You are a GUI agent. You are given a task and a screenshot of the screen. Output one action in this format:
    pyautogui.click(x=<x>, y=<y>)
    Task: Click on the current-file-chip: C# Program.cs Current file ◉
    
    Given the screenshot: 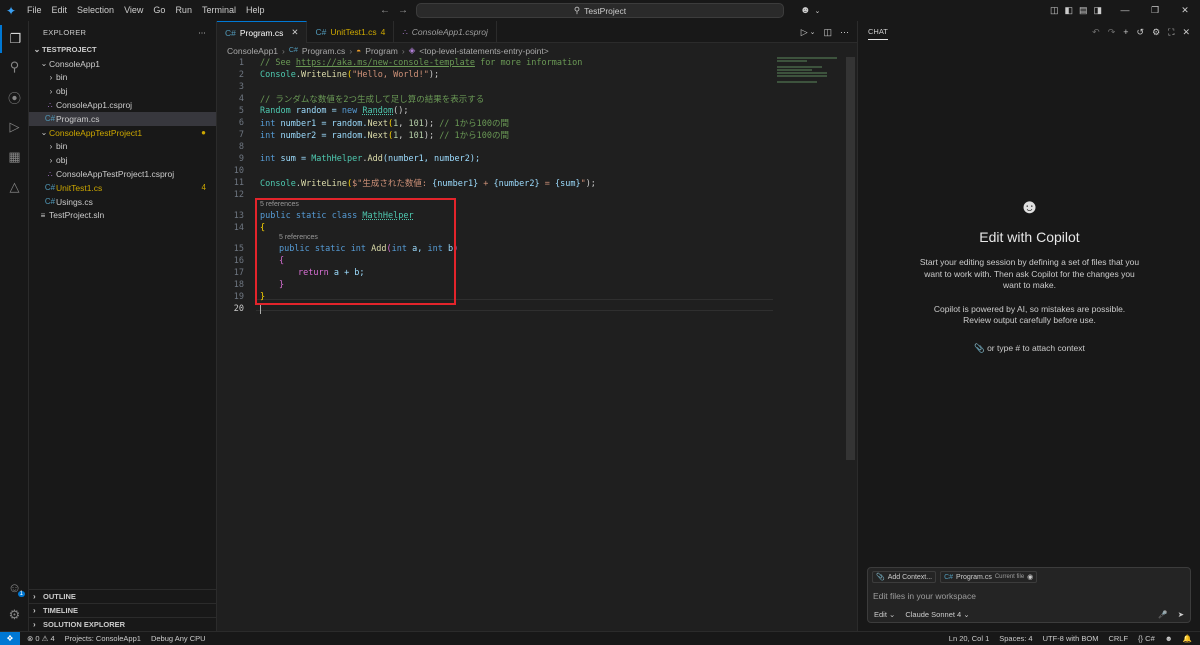 What is the action you would take?
    pyautogui.click(x=989, y=577)
    